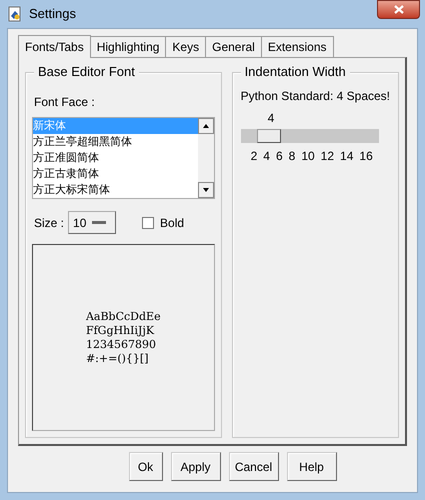 Image resolution: width=425 pixels, height=500 pixels. Describe the element at coordinates (115, 174) in the screenshot. I see `font-list-item: 方正古隶简体` at that location.